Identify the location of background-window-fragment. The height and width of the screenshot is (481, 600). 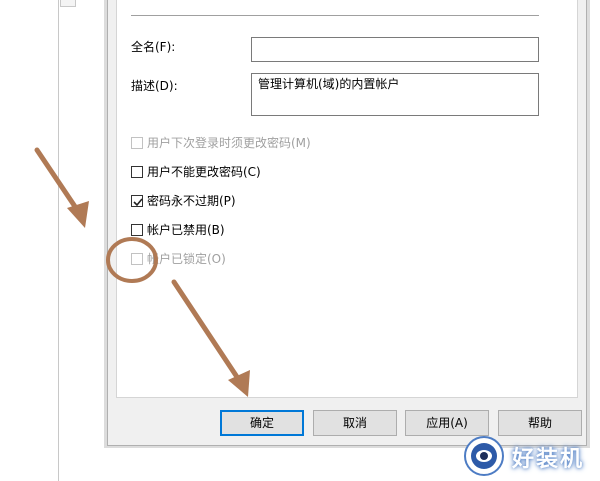
(68, 3).